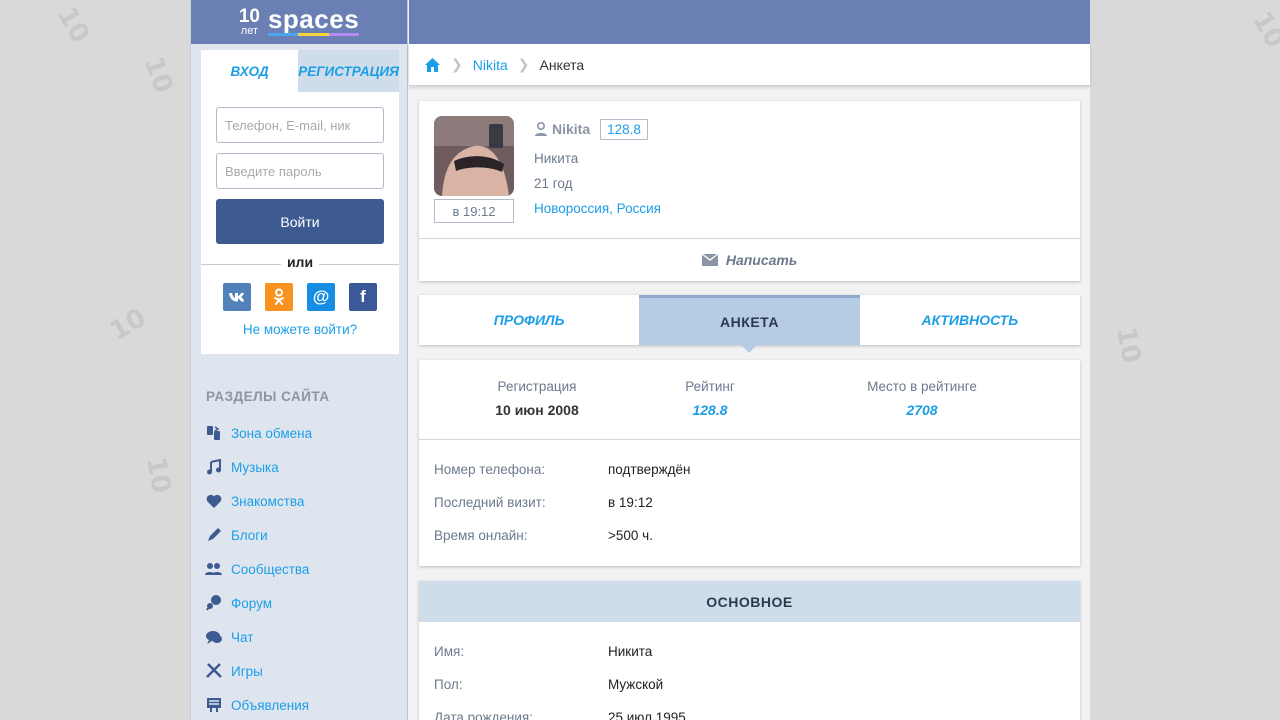 This screenshot has height=720, width=1280. What do you see at coordinates (249, 535) in the screenshot?
I see `nav-item-label: Блоги` at bounding box center [249, 535].